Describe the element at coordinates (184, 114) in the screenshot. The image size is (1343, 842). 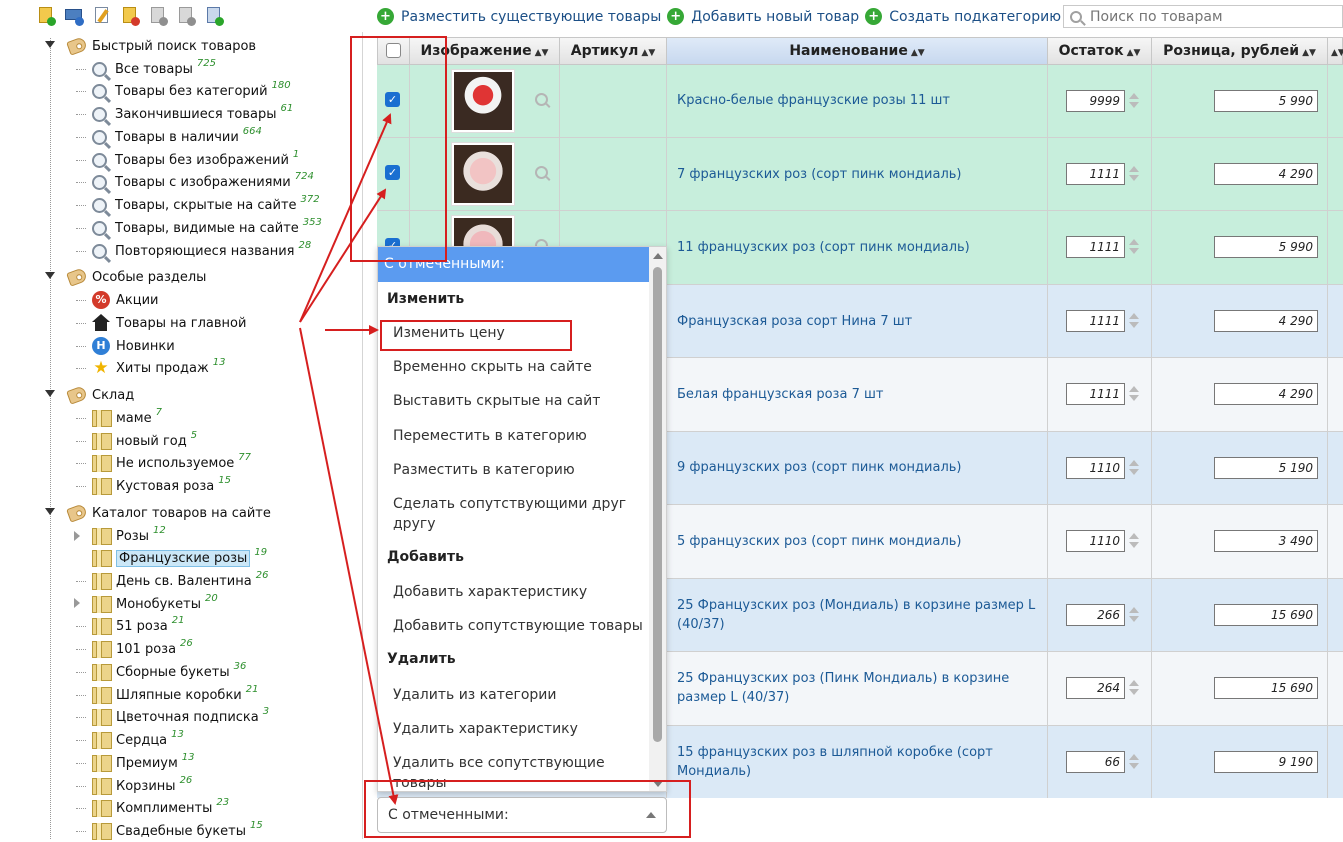
I see `tree-item-out-of-stock: Закончившиеся товары 61` at that location.